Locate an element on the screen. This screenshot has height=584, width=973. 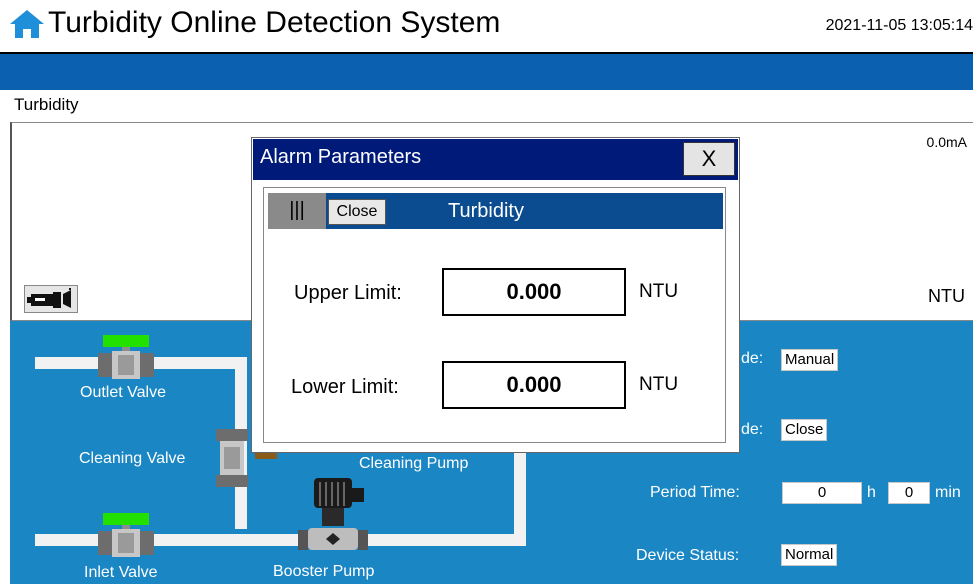
dialog-title: Alarm Parameters is located at coordinates (341, 157).